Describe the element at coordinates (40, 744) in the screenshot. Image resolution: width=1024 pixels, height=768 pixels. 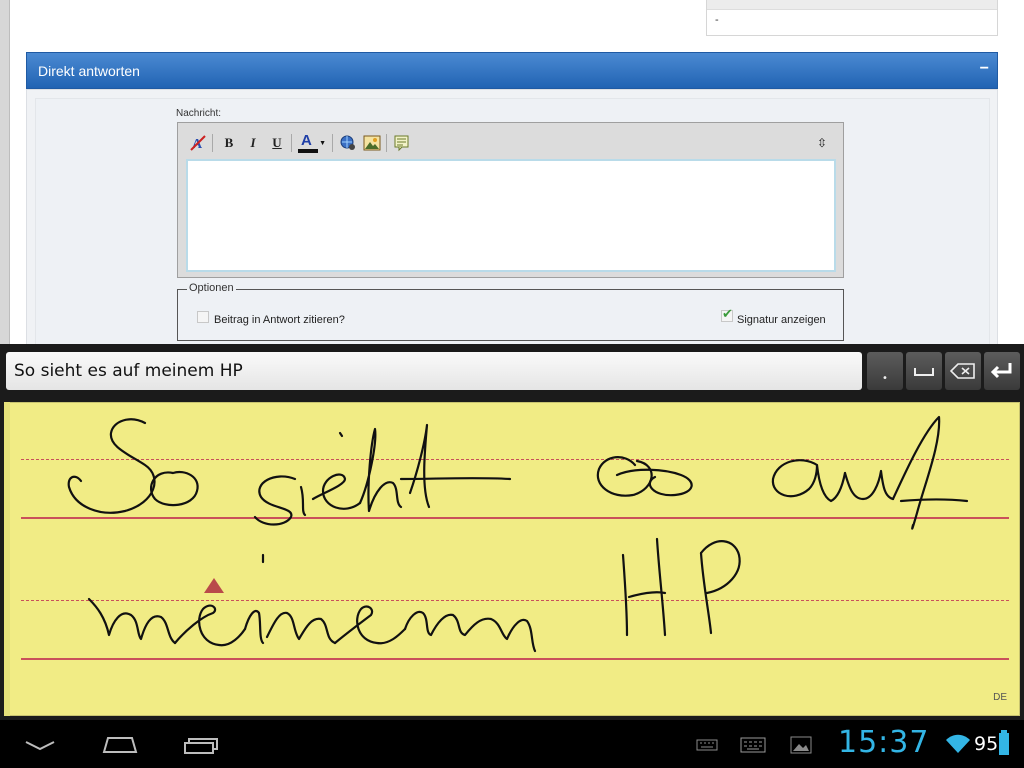
I see `hide-keyboard-icon` at that location.